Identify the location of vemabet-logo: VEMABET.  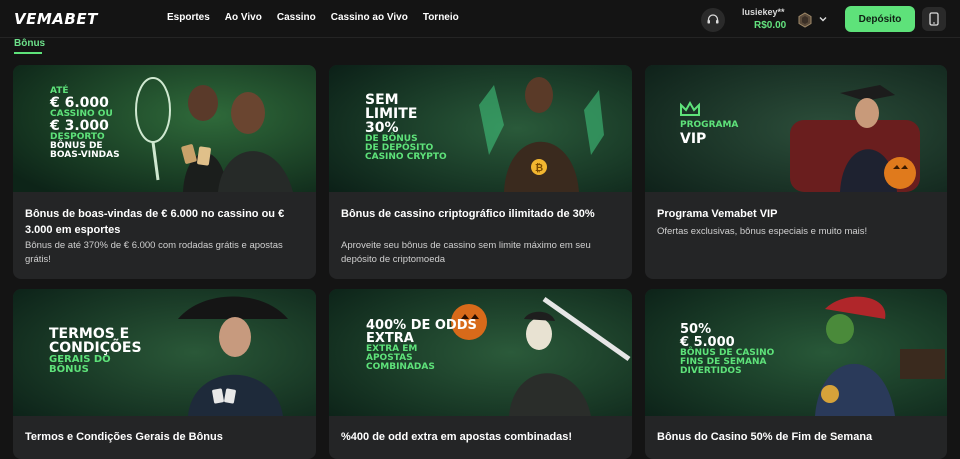
(56, 19).